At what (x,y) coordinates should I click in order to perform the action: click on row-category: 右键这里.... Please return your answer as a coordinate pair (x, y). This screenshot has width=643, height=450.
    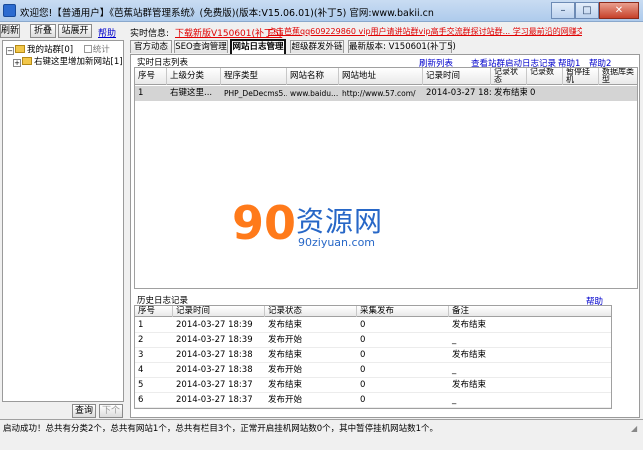
    Looking at the image, I should click on (191, 93).